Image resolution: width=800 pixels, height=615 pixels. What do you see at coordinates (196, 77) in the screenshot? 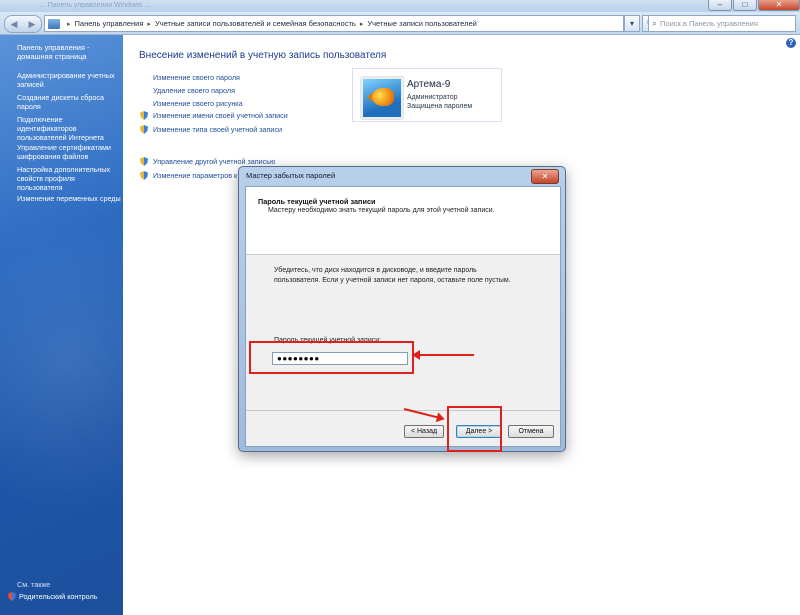
I see `change-password-link: Изменение своего пароля` at bounding box center [196, 77].